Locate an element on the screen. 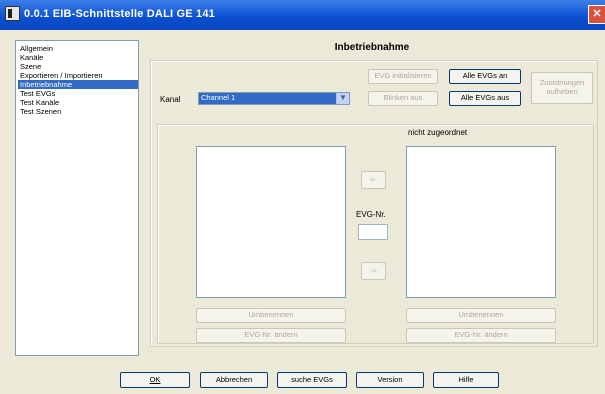 This screenshot has width=605, height=394. alle-evgs-aus-button: Alle EVGs aus is located at coordinates (485, 98).